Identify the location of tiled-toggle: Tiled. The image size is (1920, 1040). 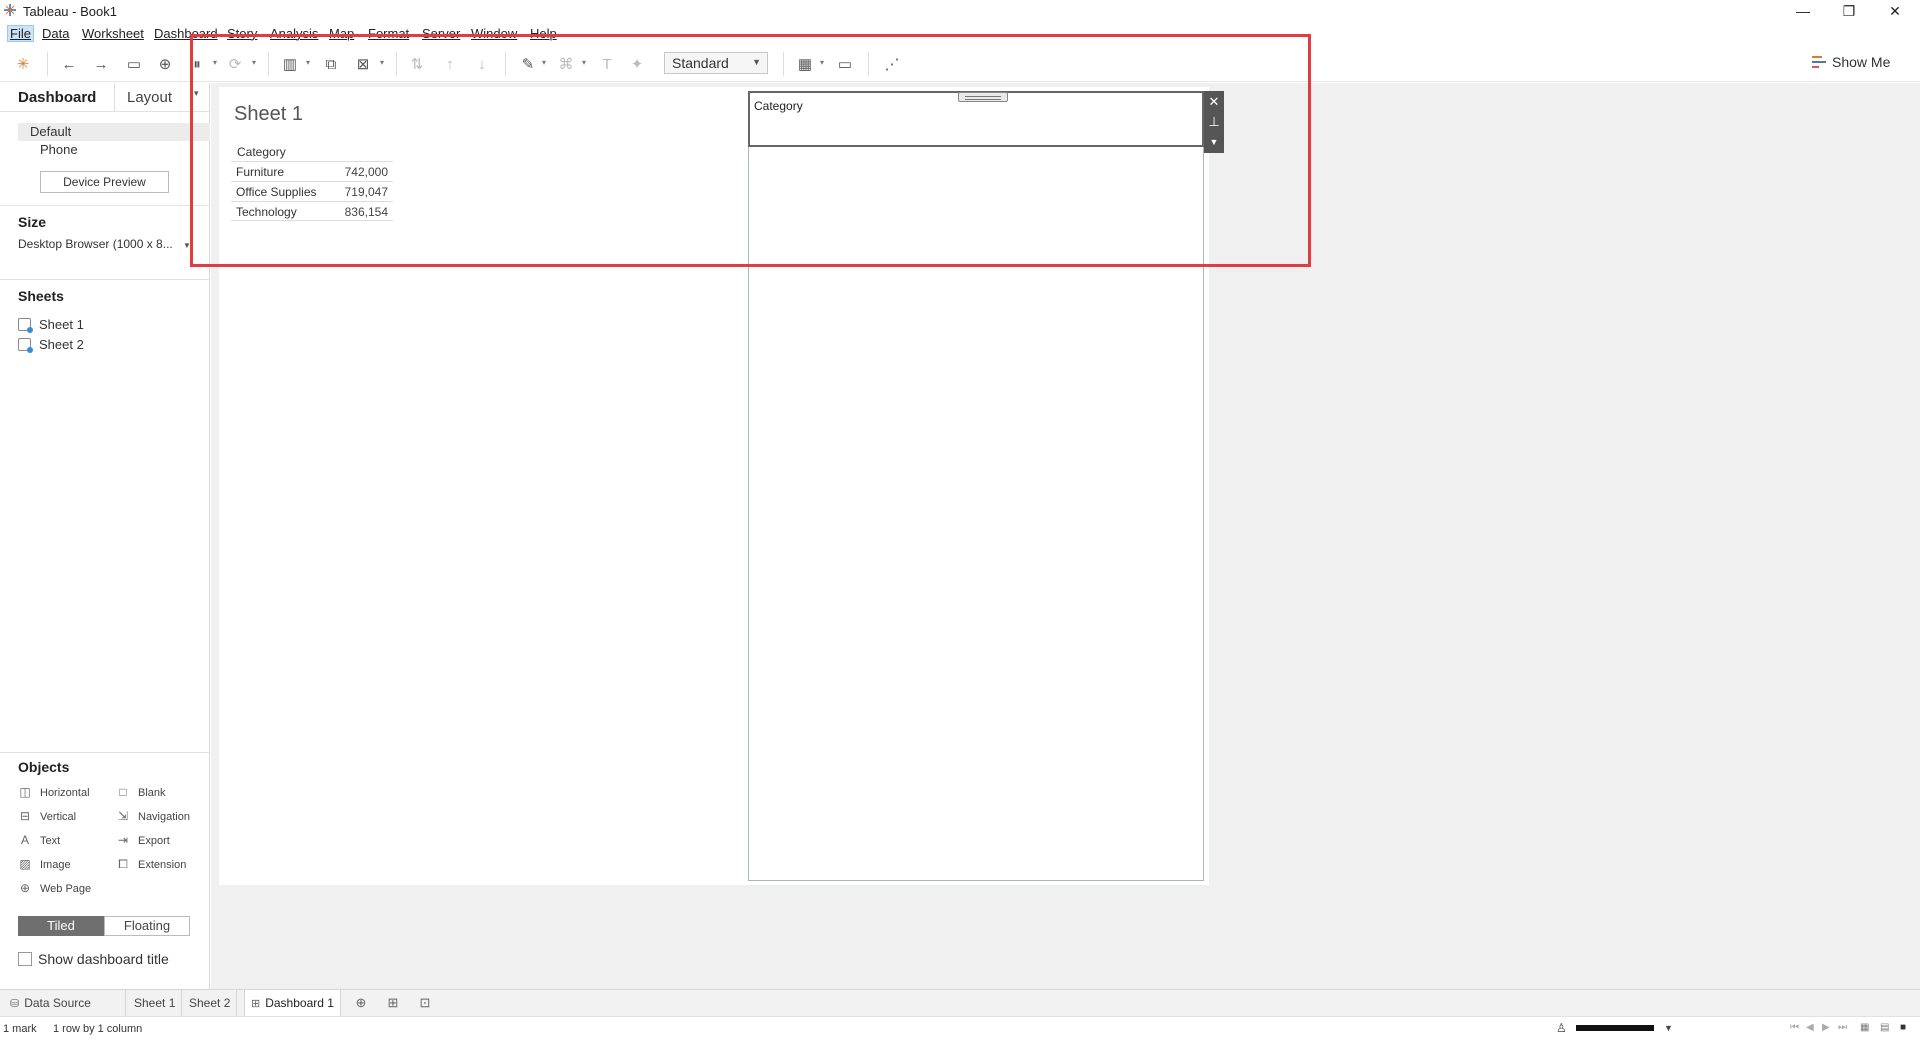
(61, 926).